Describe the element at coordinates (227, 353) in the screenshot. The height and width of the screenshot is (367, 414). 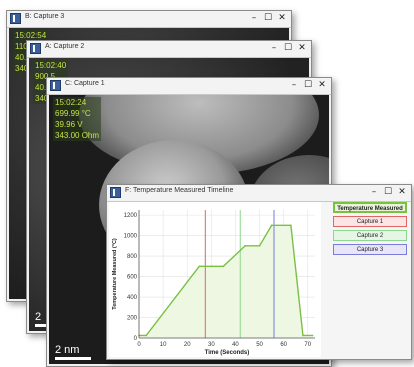
I see `x-axis-label: Time (Seconds)` at that location.